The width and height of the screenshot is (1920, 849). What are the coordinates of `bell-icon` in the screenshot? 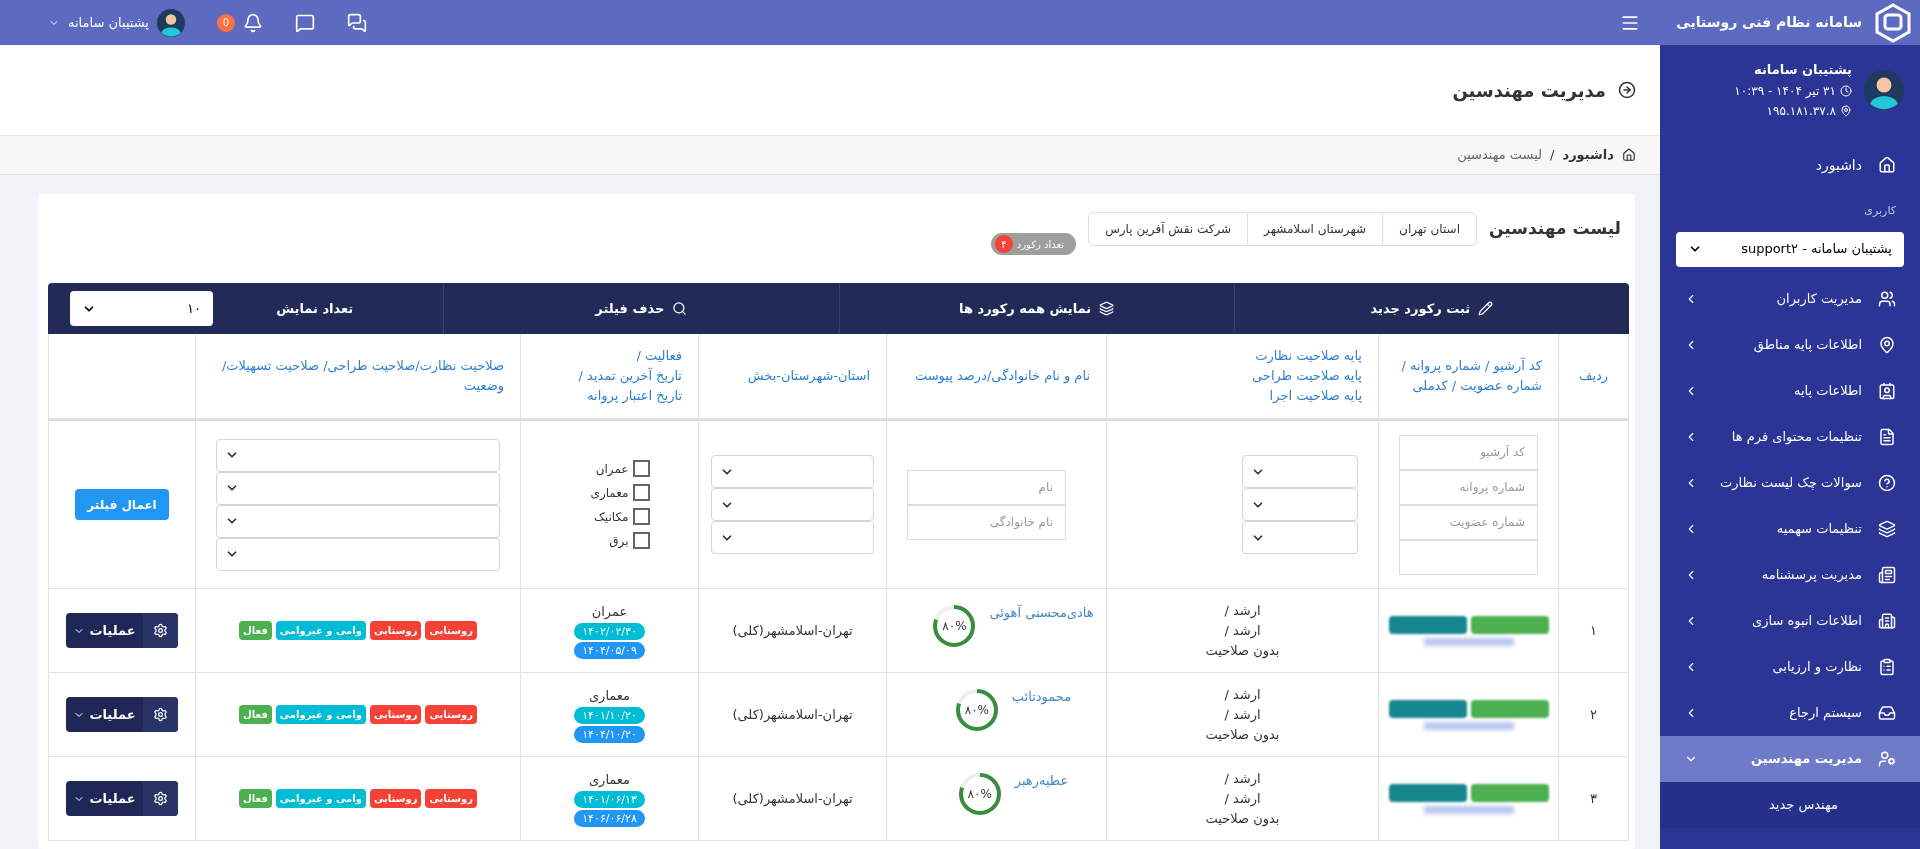 It's located at (253, 22).